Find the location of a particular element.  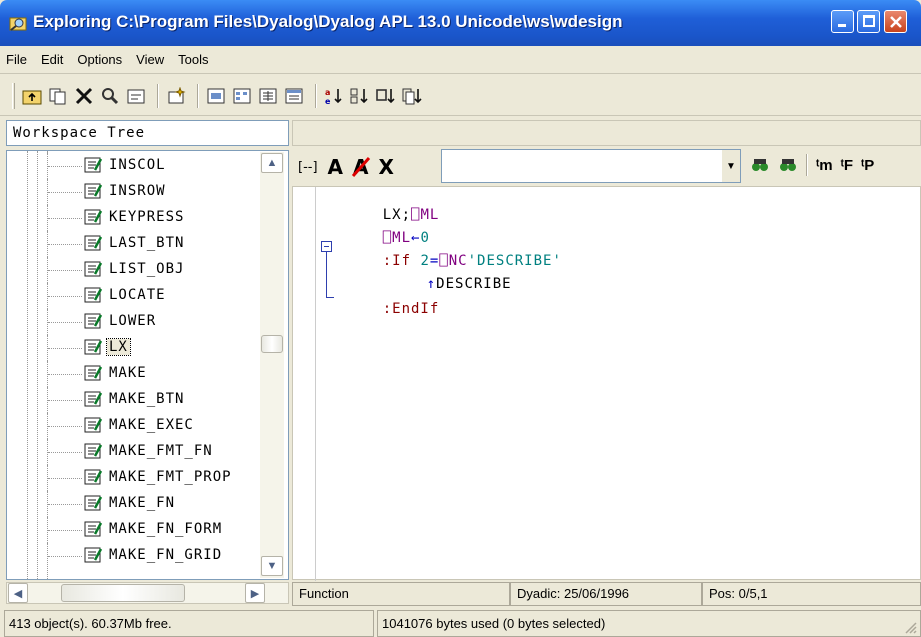

tree-item: MAKE_FMT_PROP is located at coordinates (136, 478).